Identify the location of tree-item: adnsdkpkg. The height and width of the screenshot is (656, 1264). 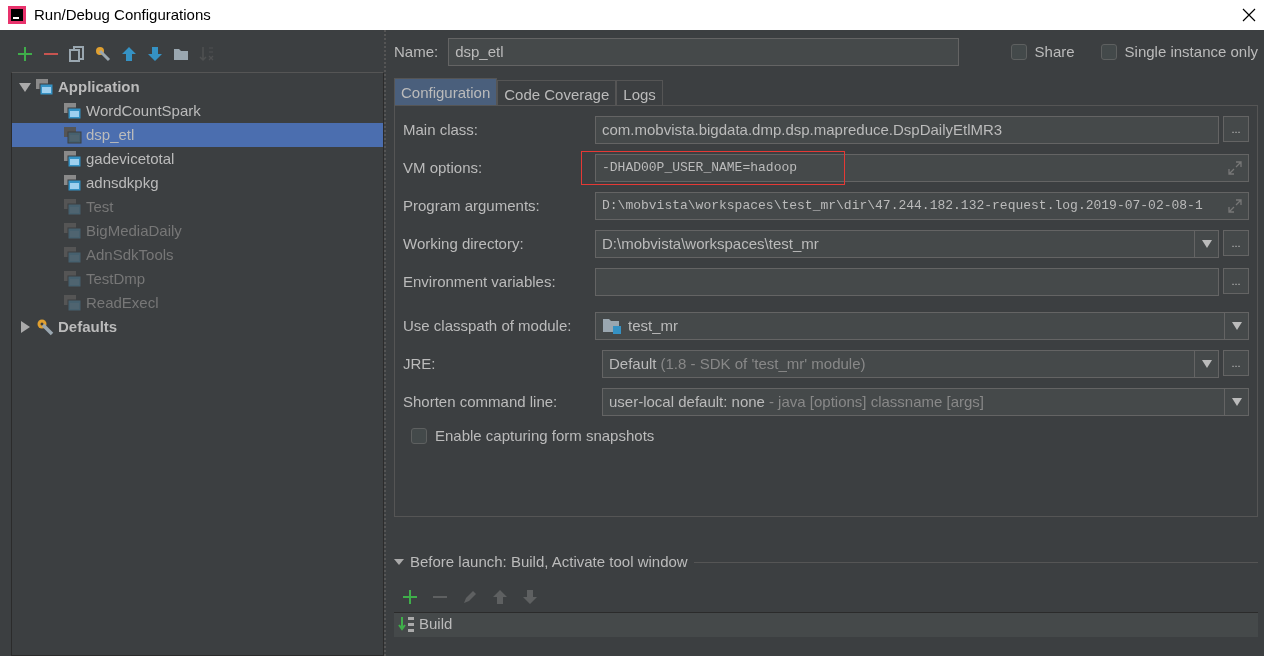
(197, 183).